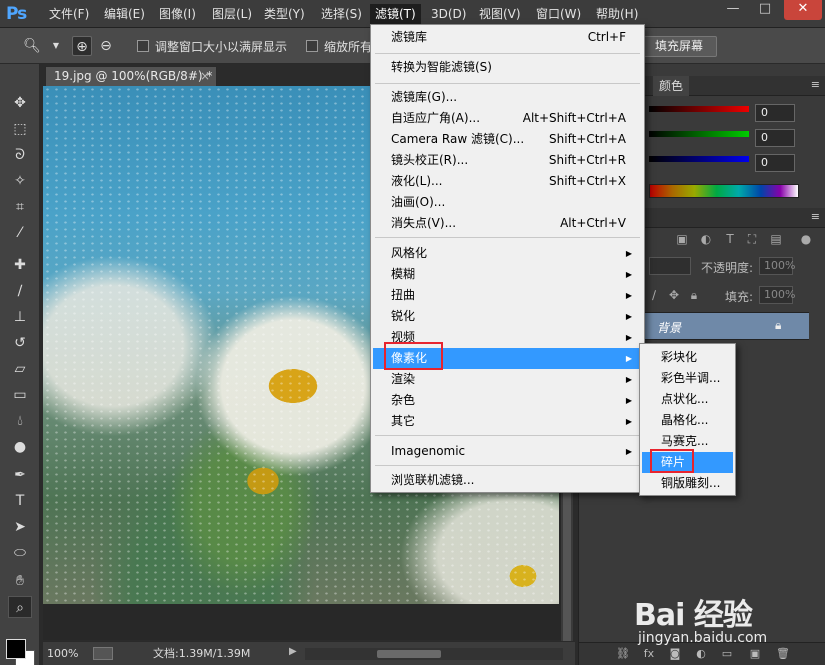  What do you see at coordinates (507, 253) in the screenshot?
I see `menu-item-stylize: 风格化 ▶` at bounding box center [507, 253].